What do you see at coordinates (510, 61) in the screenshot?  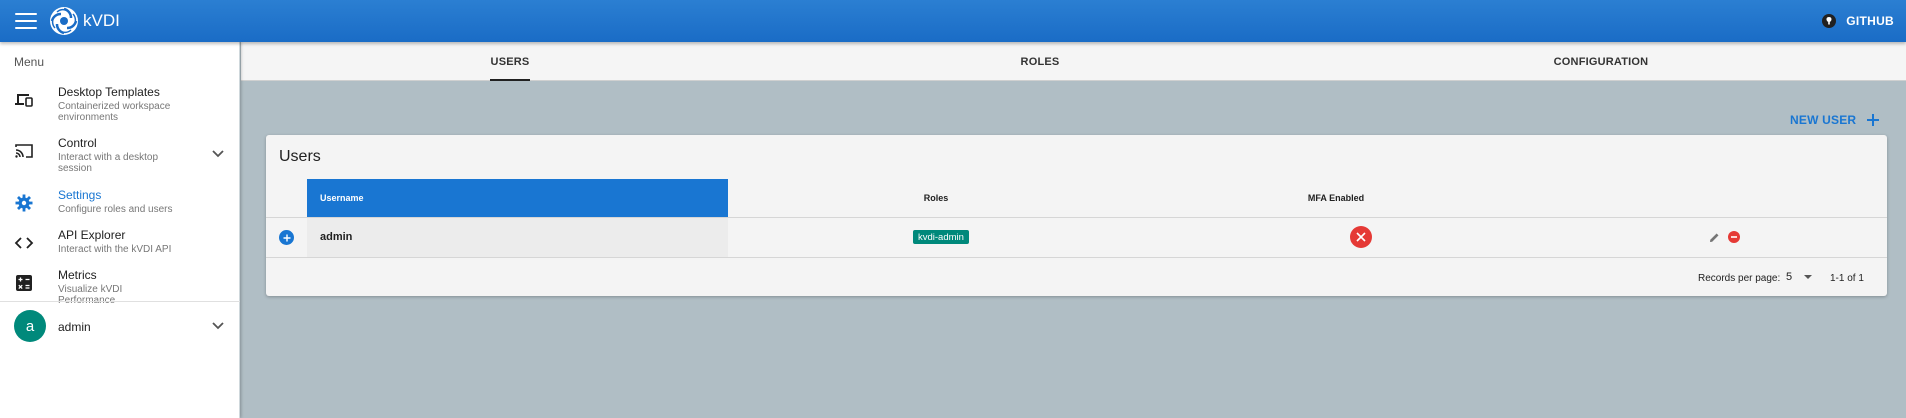 I see `tab-users: USERS` at bounding box center [510, 61].